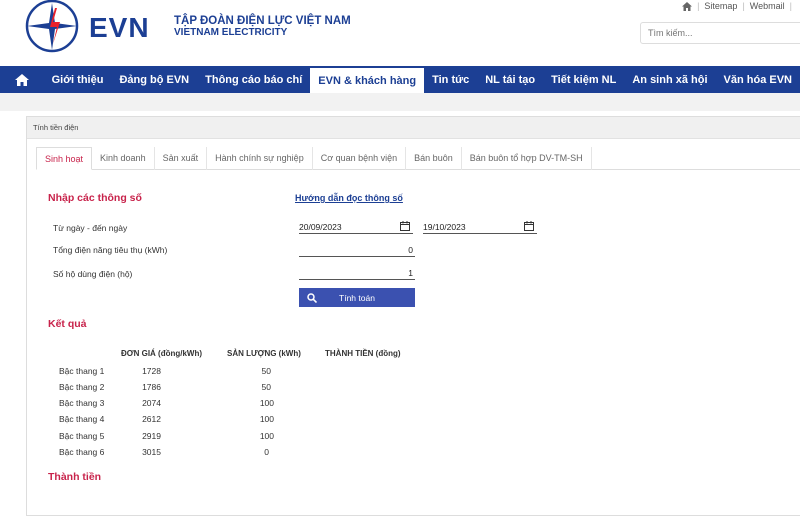 The height and width of the screenshot is (516, 800). I want to click on nav-item-tin-tuc: Tin tức, so click(450, 79).